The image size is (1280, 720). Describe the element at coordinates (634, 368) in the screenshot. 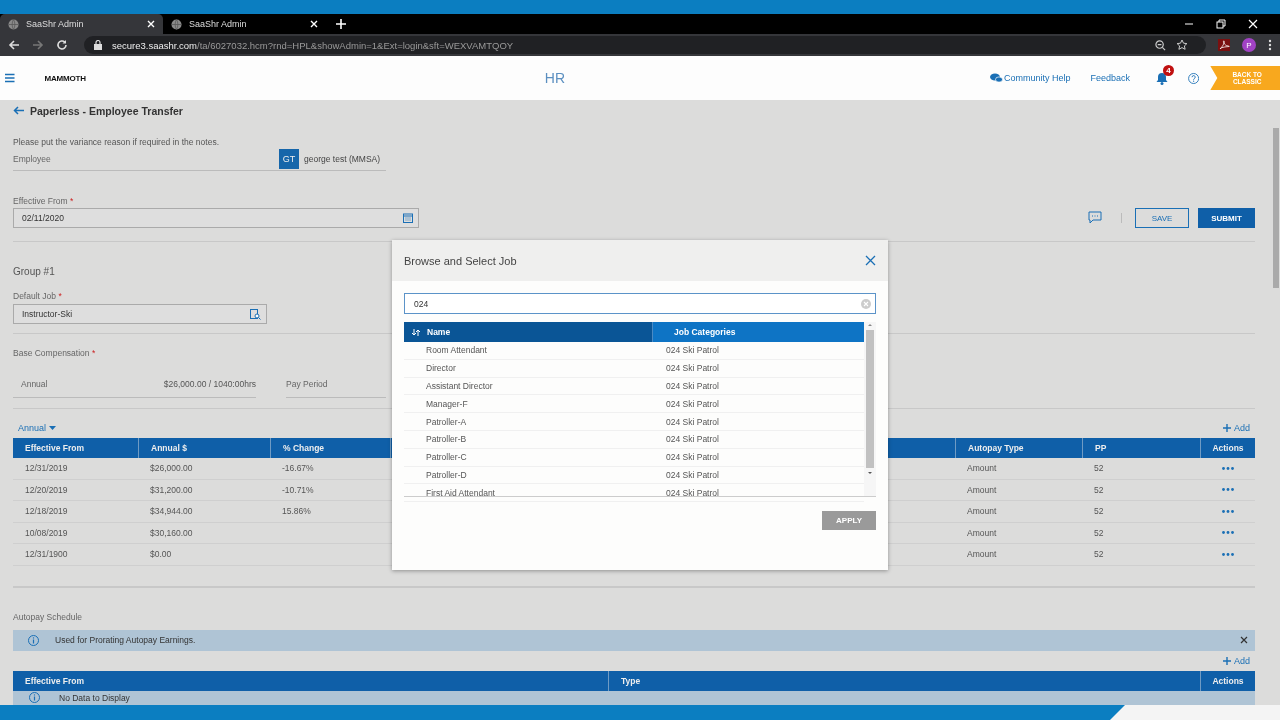

I see `job-row: Director 024 Ski Patrol` at that location.